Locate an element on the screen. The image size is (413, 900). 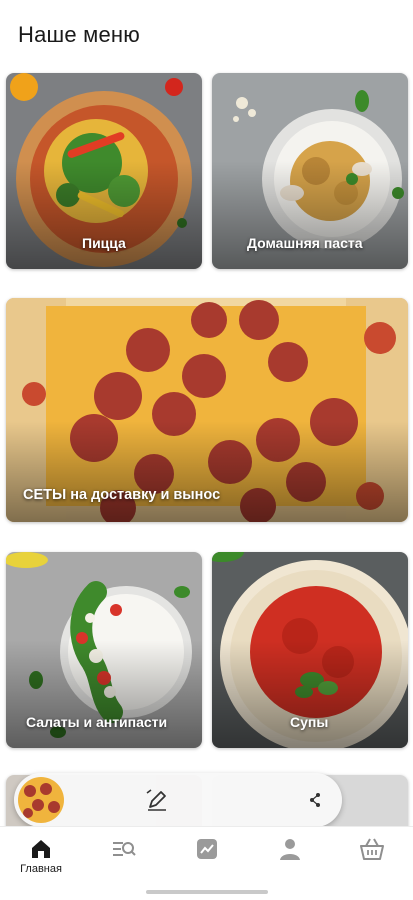
user-icon is located at coordinates (290, 849).